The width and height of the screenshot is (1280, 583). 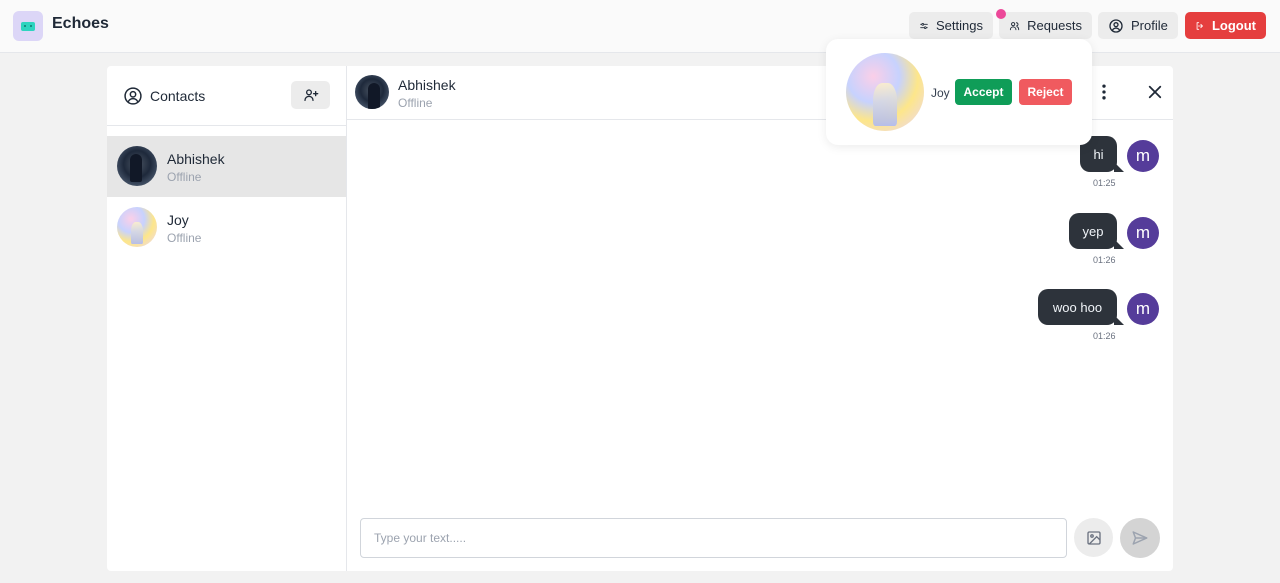 I want to click on notification-dot, so click(x=1001, y=14).